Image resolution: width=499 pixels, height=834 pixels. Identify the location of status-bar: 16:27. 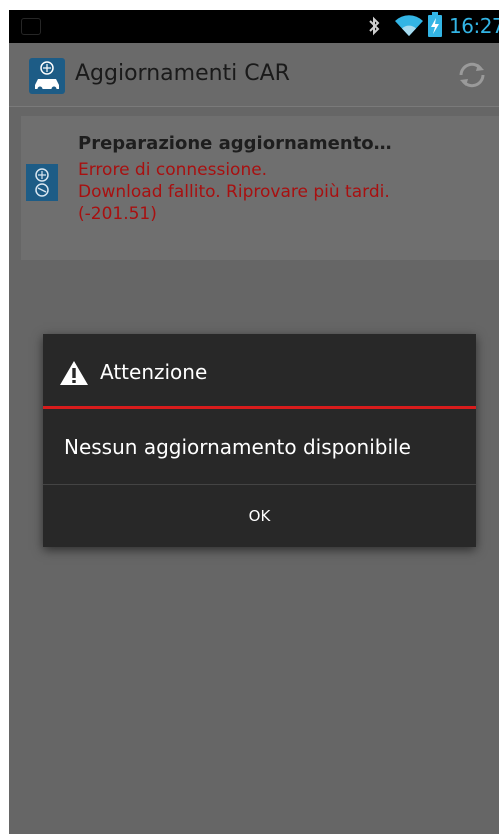
(254, 26).